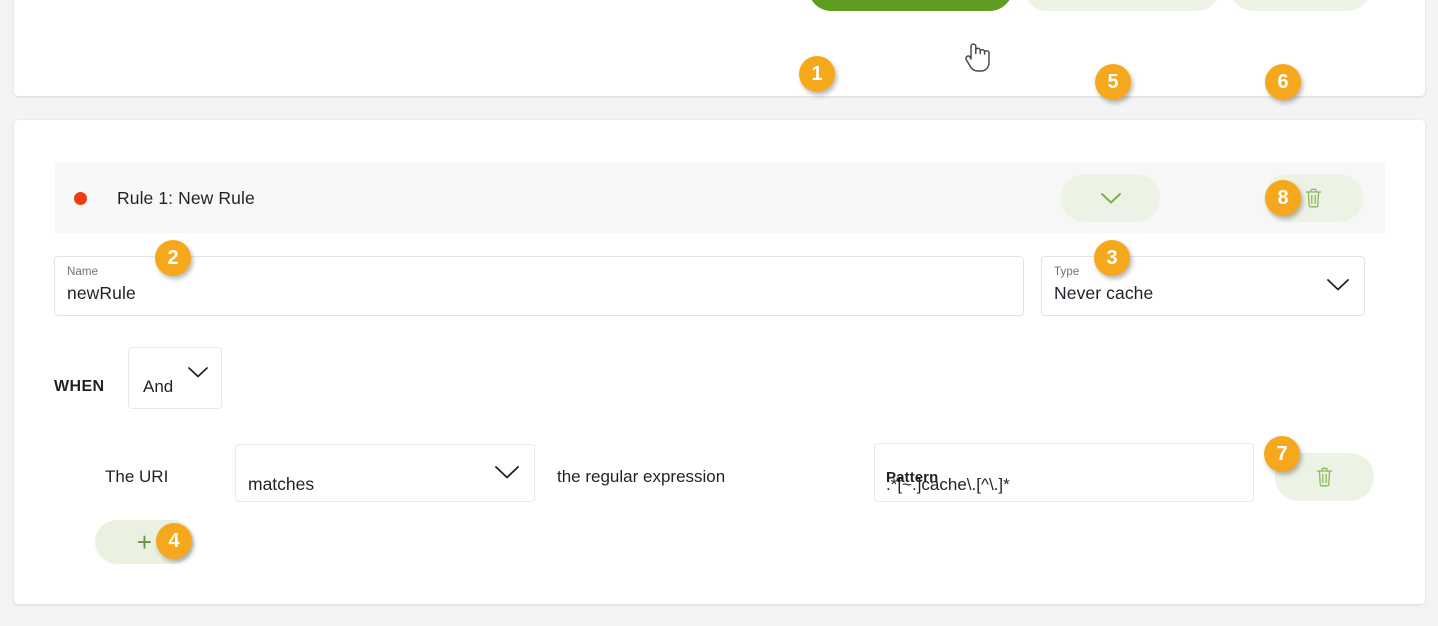 The image size is (1438, 626). What do you see at coordinates (1300, 5) in the screenshot?
I see `publish-button: Publish` at bounding box center [1300, 5].